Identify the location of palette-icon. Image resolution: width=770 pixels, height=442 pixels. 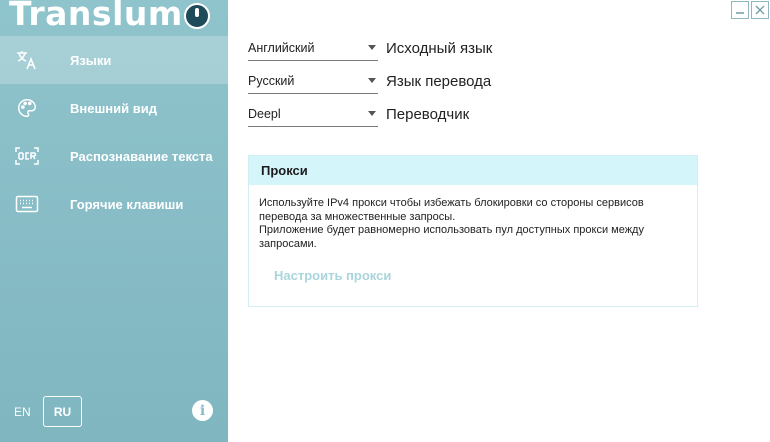
(27, 108).